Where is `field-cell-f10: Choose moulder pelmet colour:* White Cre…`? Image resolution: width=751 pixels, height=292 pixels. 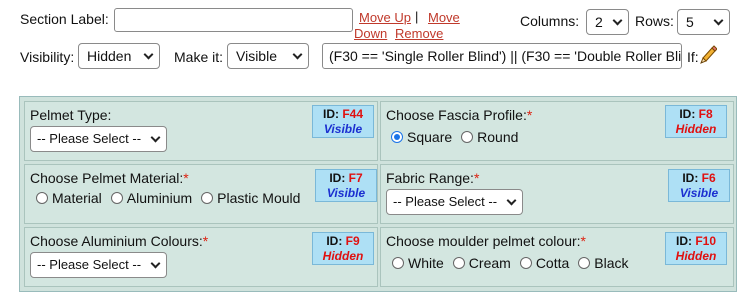
field-cell-f10: Choose moulder pelmet colour:* White Cre… is located at coordinates (557, 257).